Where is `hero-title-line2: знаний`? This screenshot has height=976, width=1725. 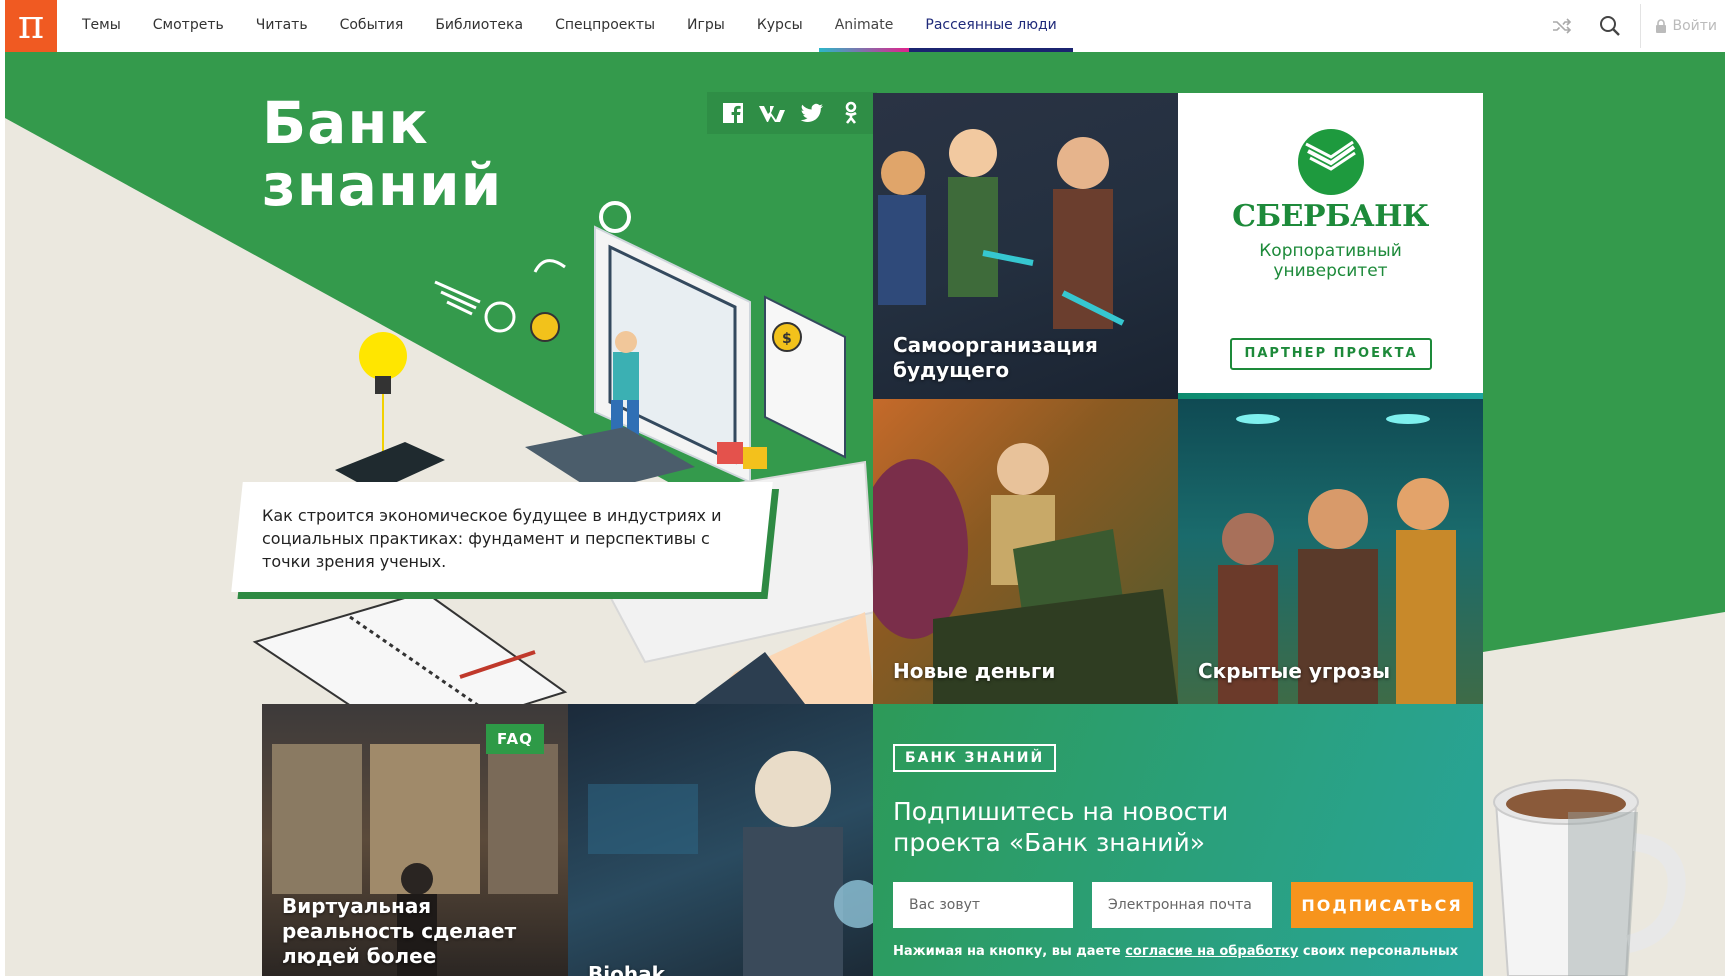
hero-title-line2: знаний is located at coordinates (382, 185).